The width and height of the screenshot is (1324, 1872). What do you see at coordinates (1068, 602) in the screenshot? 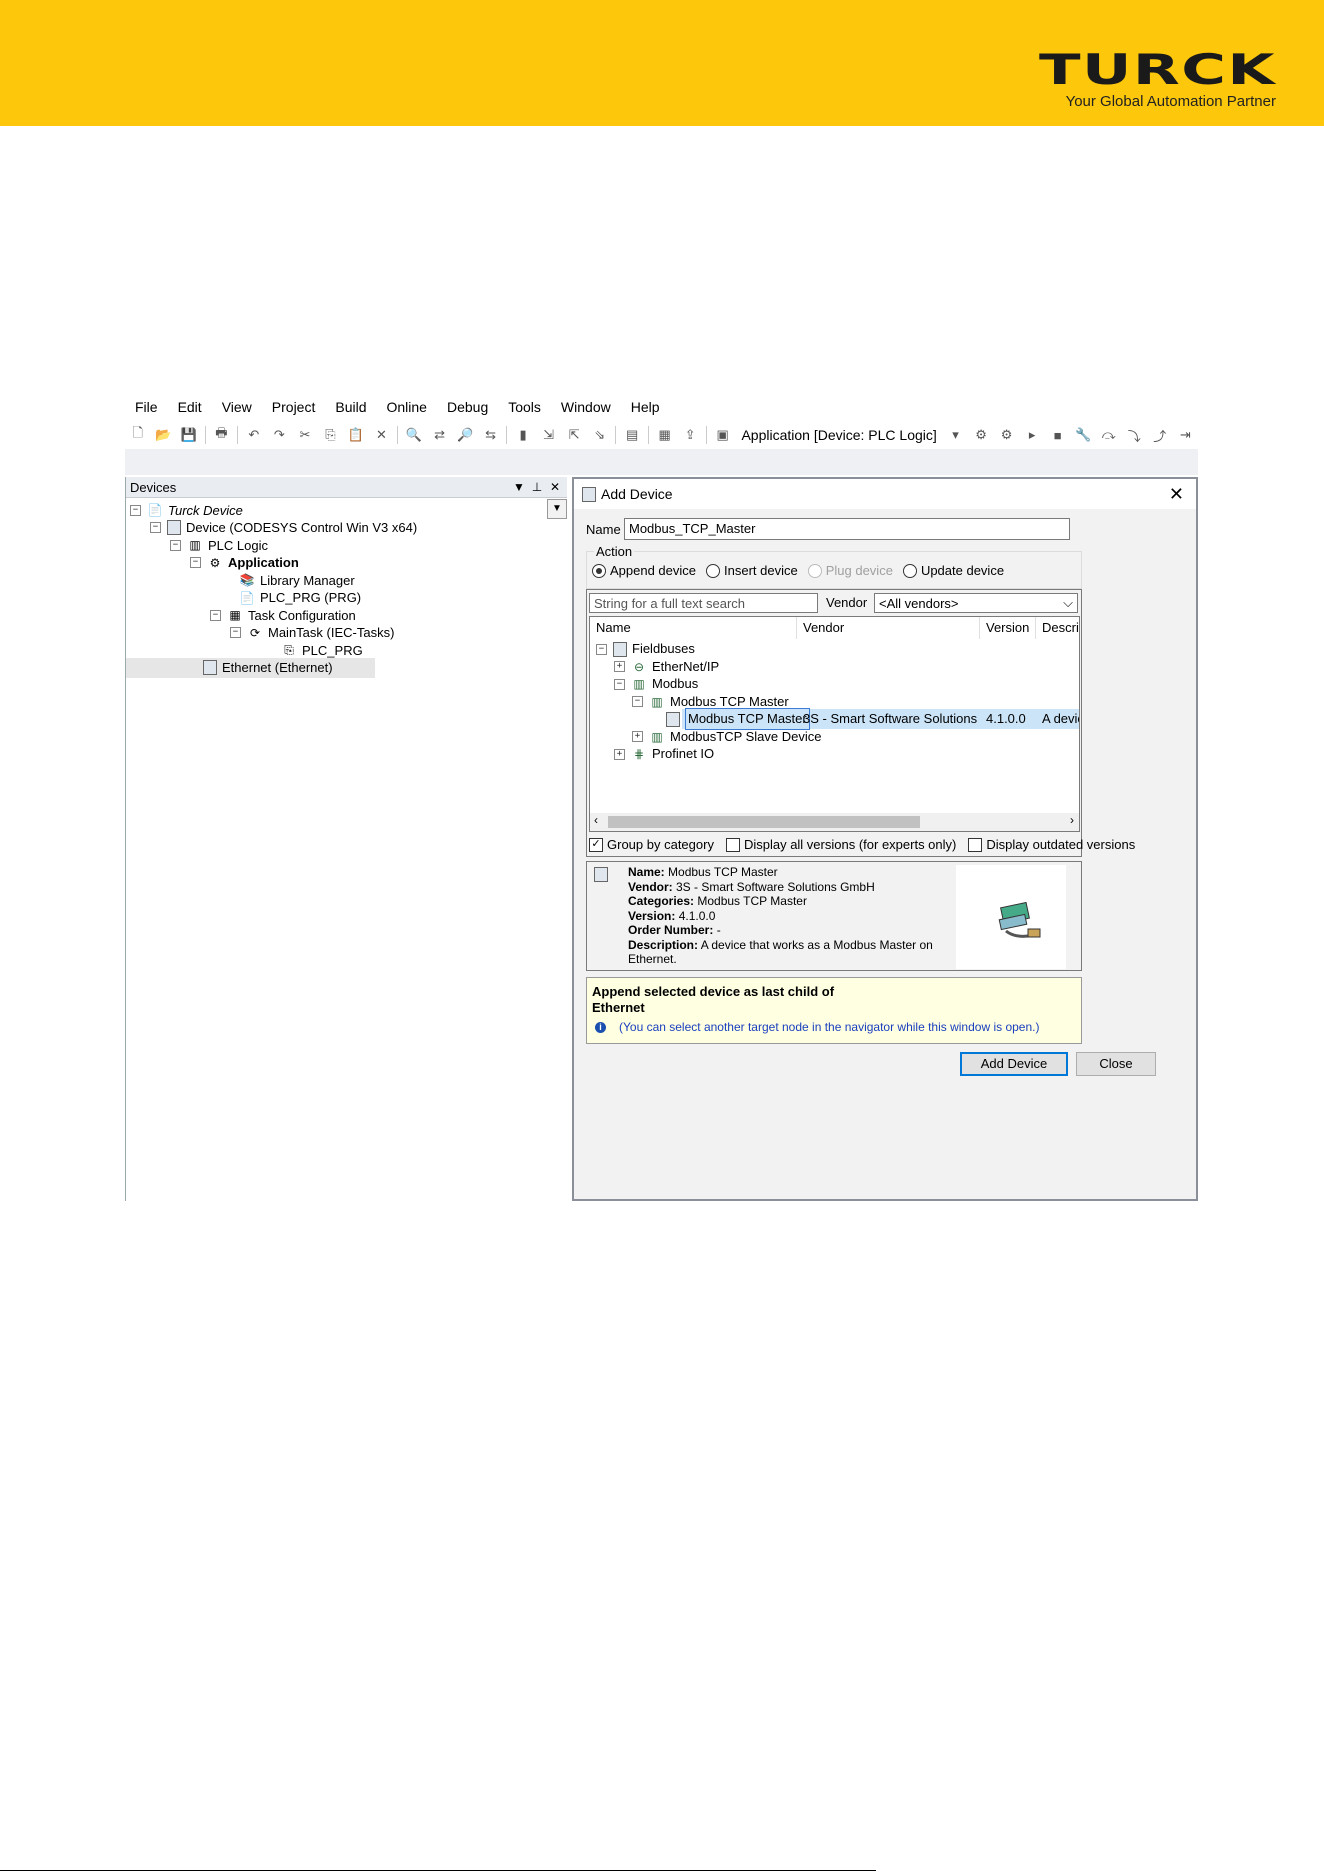
I see `chevron-down-icon: ⌵` at bounding box center [1068, 602].